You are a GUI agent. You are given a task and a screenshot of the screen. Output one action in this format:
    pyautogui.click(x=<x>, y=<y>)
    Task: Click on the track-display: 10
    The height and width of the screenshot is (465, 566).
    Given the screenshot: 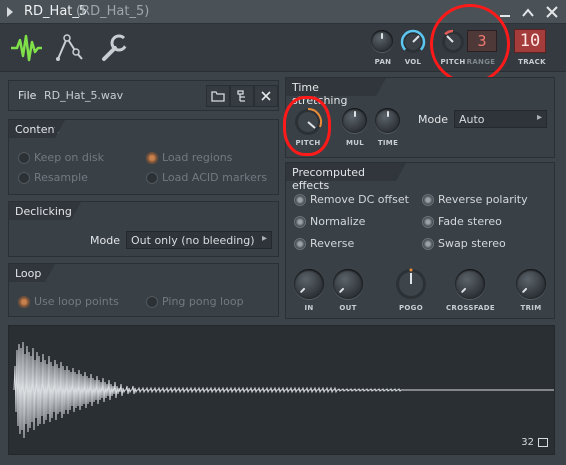 What is the action you would take?
    pyautogui.click(x=530, y=41)
    